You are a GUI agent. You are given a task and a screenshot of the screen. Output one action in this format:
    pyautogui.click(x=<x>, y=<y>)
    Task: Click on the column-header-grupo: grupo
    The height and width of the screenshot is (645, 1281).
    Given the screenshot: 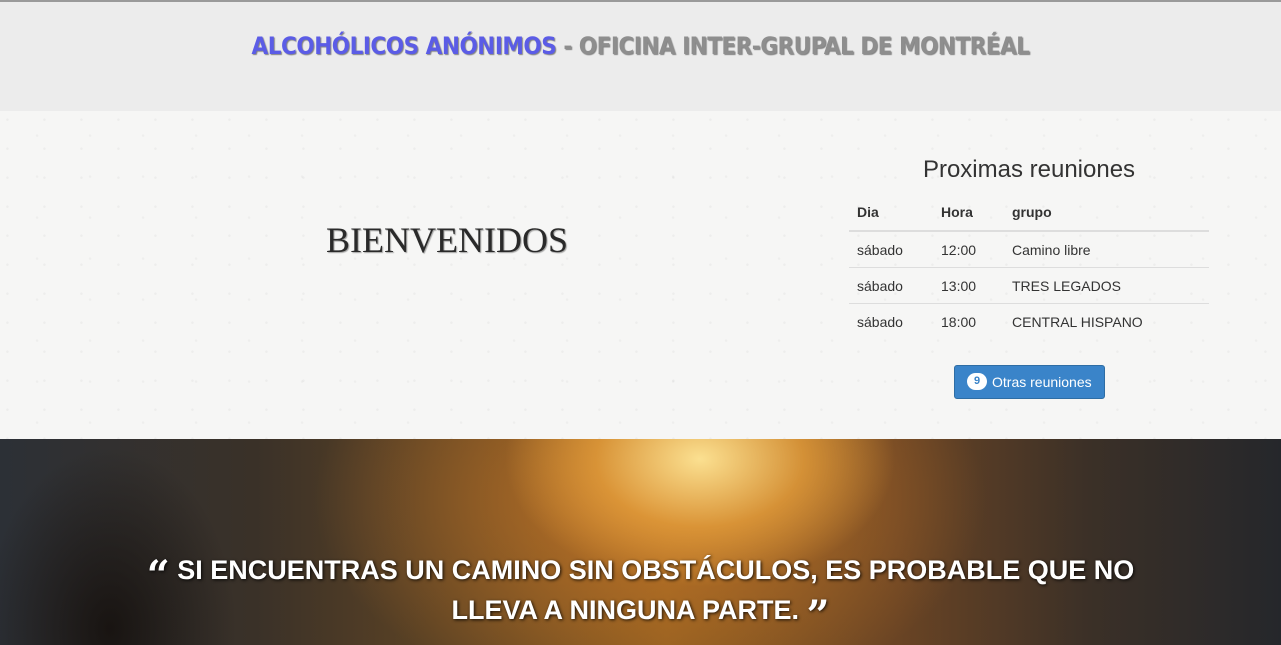 What is the action you would take?
    pyautogui.click(x=1106, y=215)
    